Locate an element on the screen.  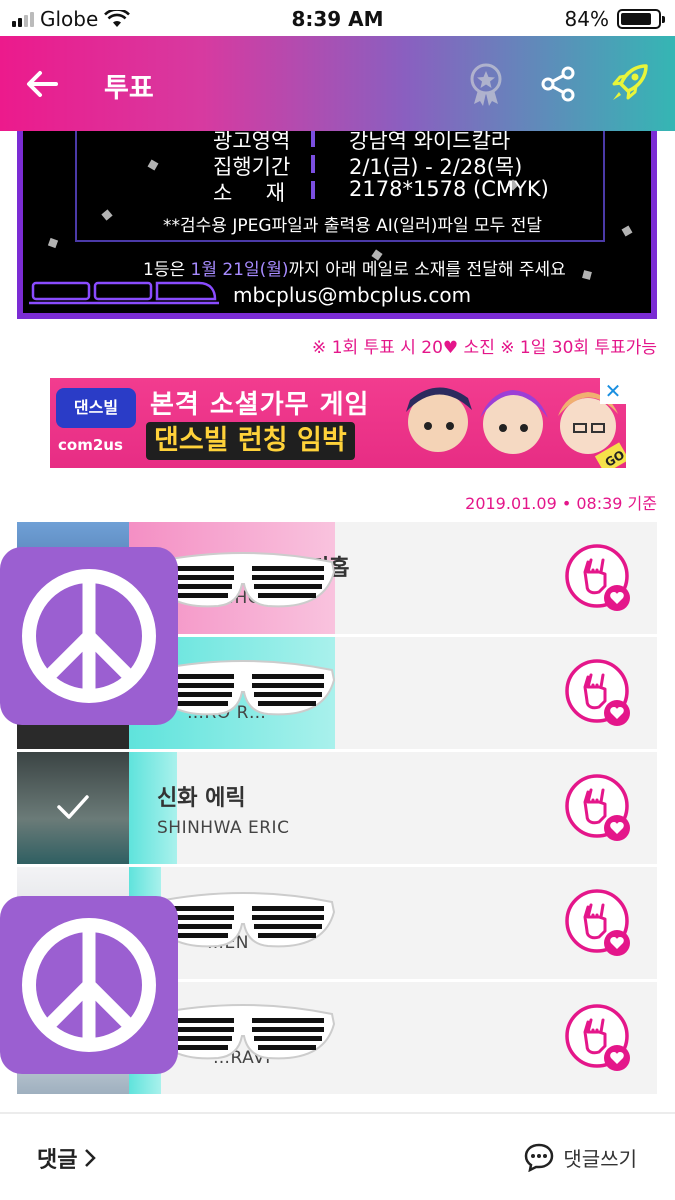
write-comment-label: 댓글쓰기 is located at coordinates (600, 1158).